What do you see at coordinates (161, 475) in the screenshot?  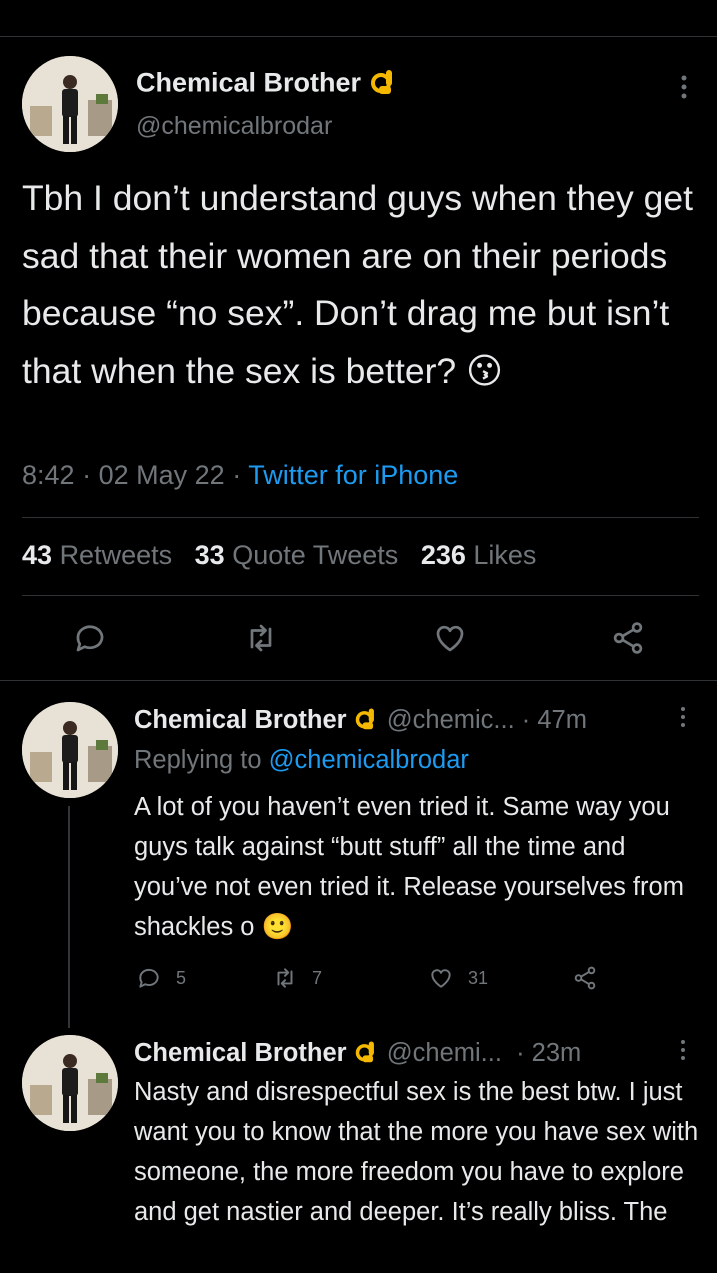 I see `tweet-date: 02 May 22` at bounding box center [161, 475].